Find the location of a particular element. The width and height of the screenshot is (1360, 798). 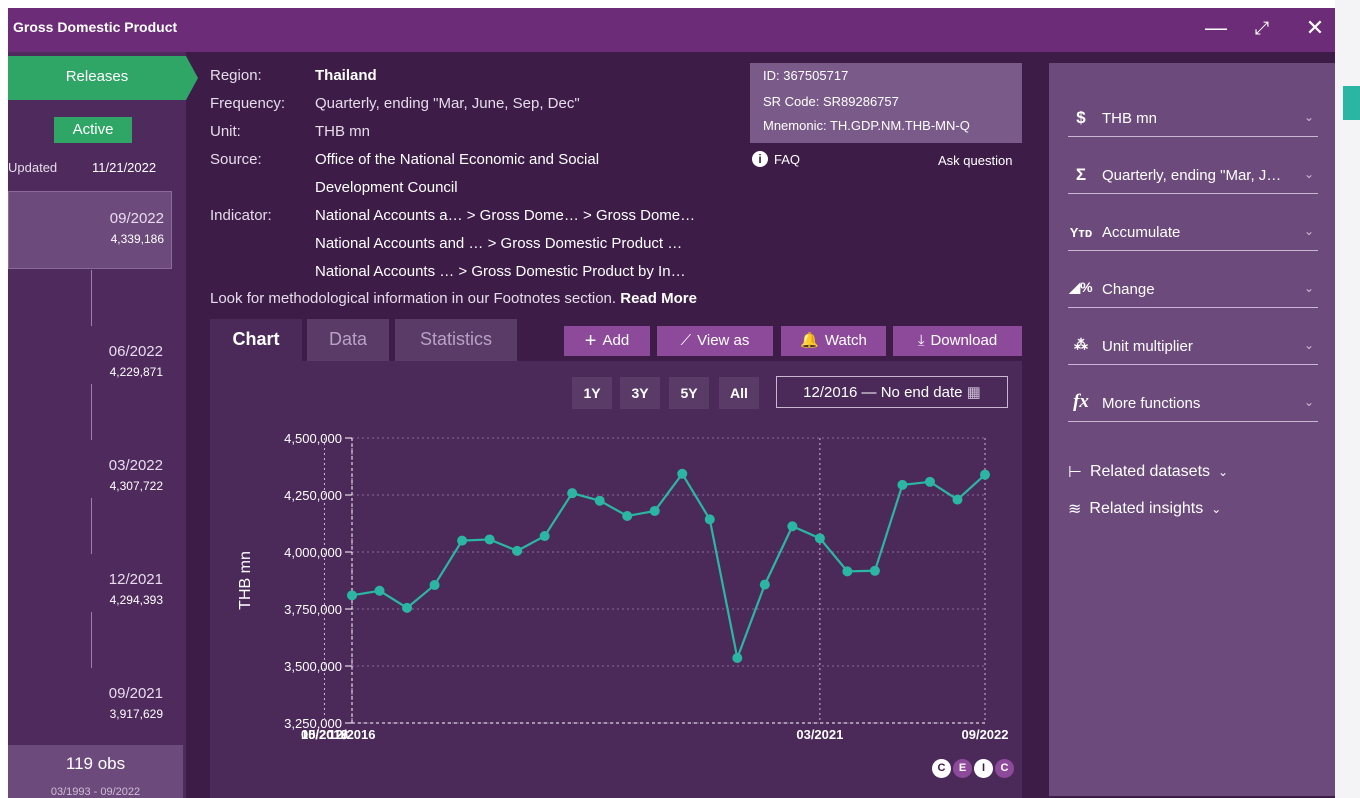

unit-value: THB mn is located at coordinates (343, 131).